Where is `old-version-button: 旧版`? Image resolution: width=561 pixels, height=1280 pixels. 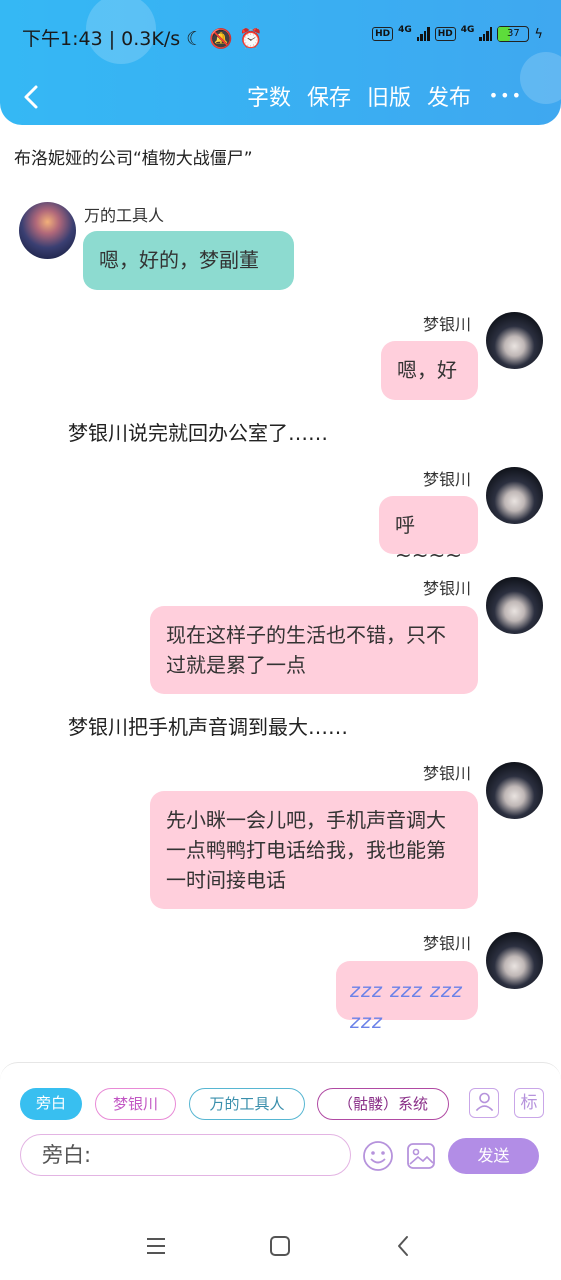 old-version-button: 旧版 is located at coordinates (389, 96).